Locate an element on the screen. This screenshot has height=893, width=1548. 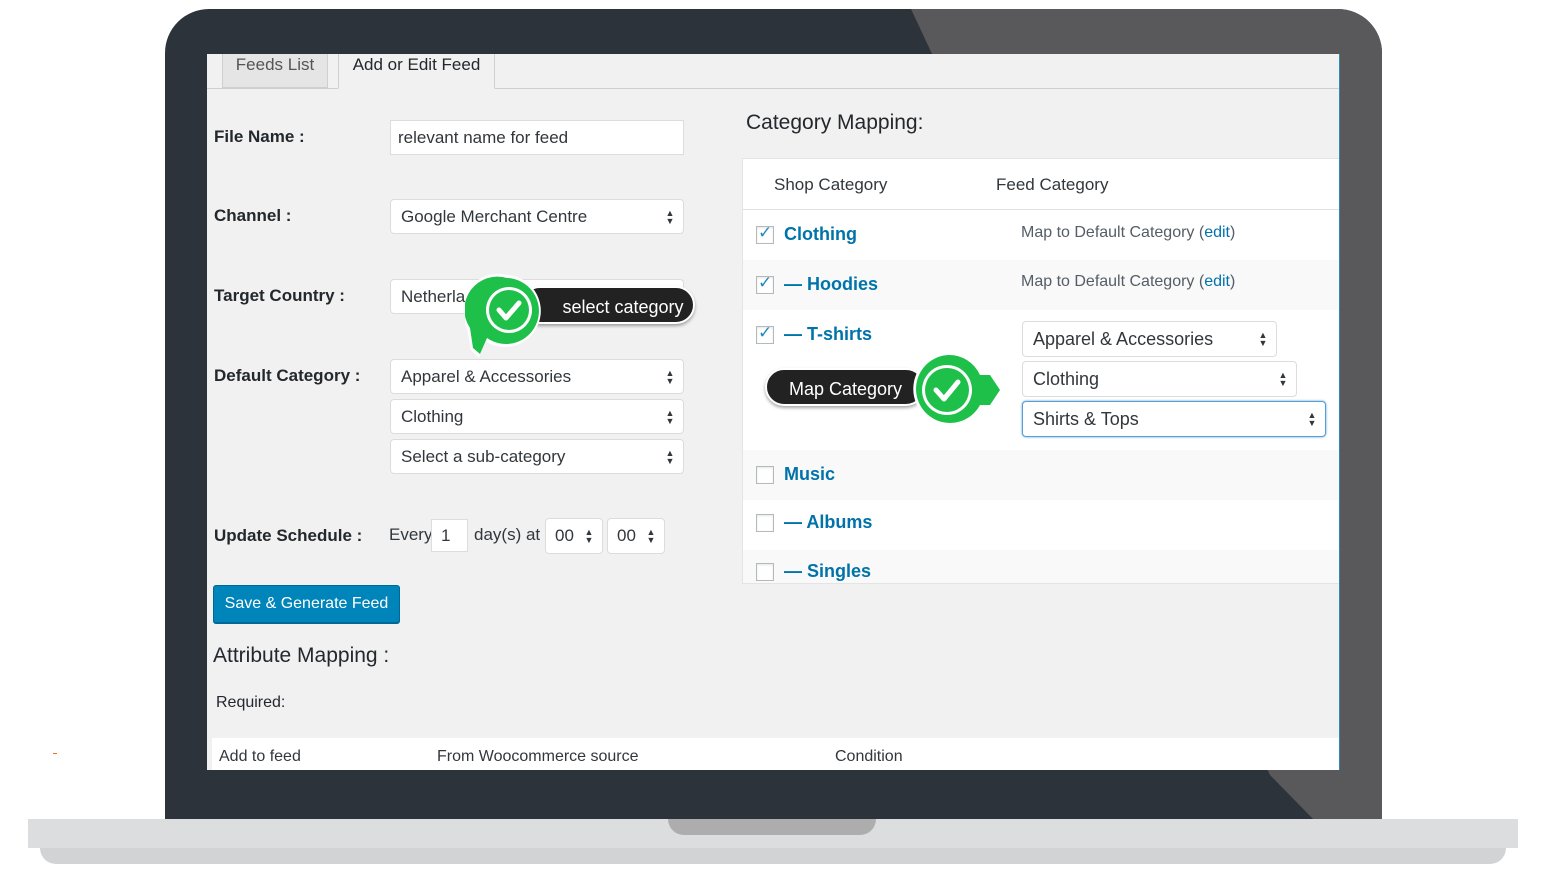
channel-value: Google Merchant Centre is located at coordinates (494, 216).